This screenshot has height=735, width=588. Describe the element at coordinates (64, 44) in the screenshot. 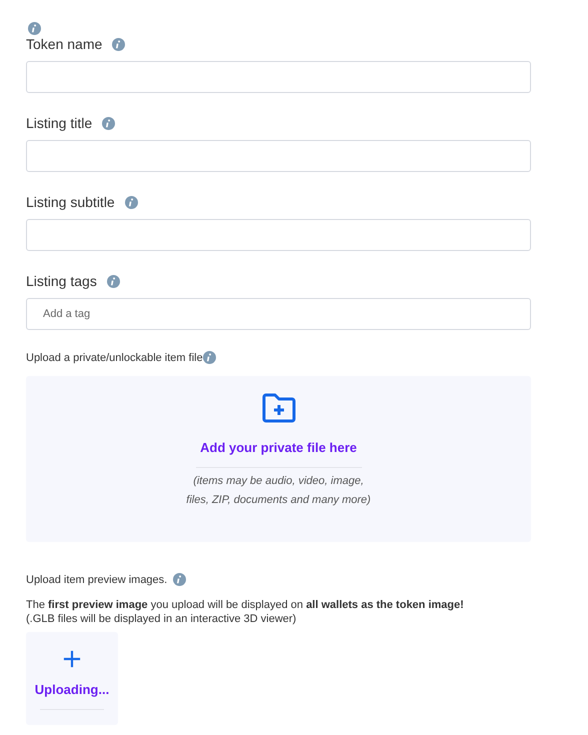

I see `field-label: Token name` at that location.